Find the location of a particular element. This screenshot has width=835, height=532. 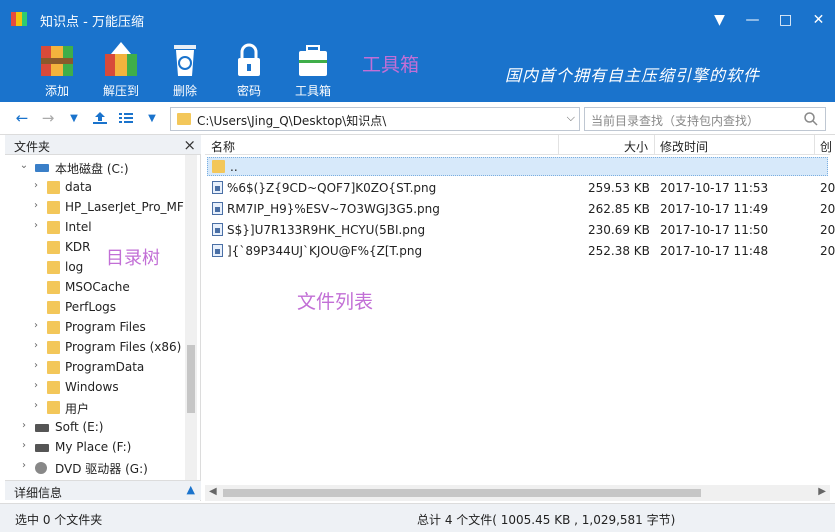

file-name: ]{`89P344UJ`KJOU@F%{Z[T.png is located at coordinates (325, 251).